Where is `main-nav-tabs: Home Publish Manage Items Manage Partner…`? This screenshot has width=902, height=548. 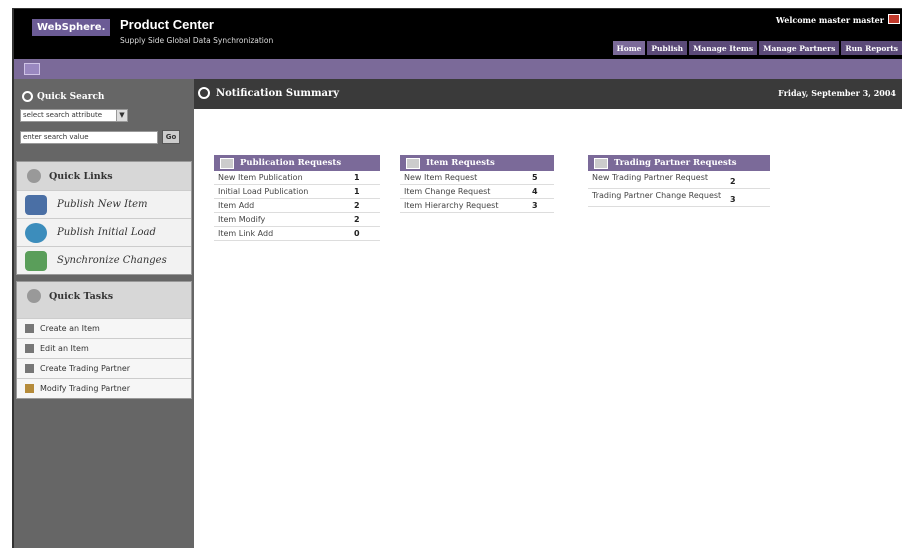 main-nav-tabs: Home Publish Manage Items Manage Partner… is located at coordinates (757, 48).